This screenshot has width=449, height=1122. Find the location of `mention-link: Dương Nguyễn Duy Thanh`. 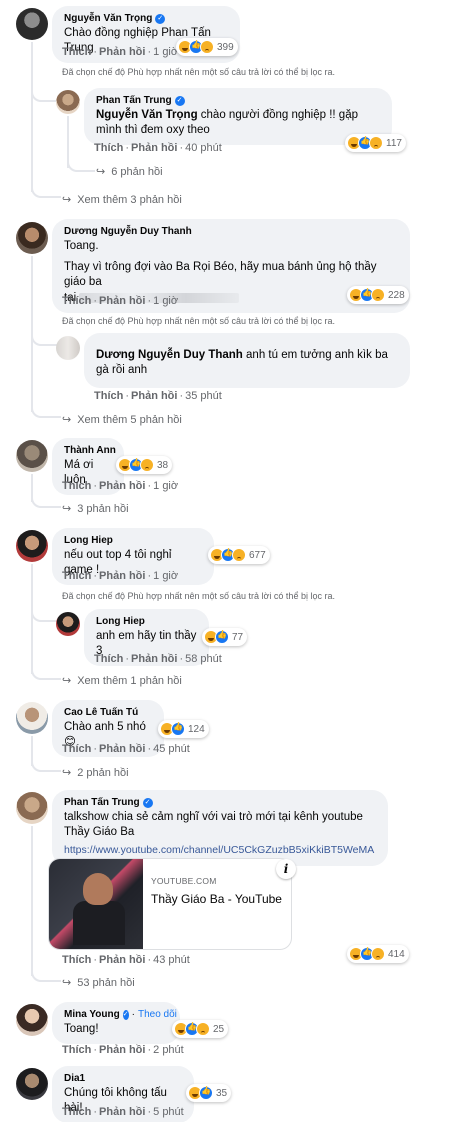

mention-link: Dương Nguyễn Duy Thanh is located at coordinates (169, 355).